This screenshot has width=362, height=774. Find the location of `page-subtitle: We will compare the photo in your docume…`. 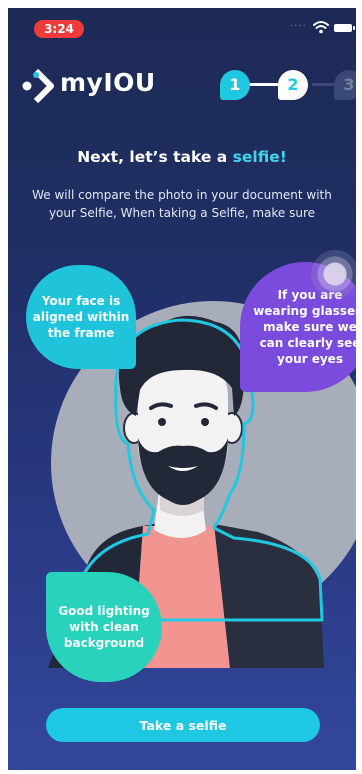

page-subtitle: We will compare the photo in your docume… is located at coordinates (182, 204).